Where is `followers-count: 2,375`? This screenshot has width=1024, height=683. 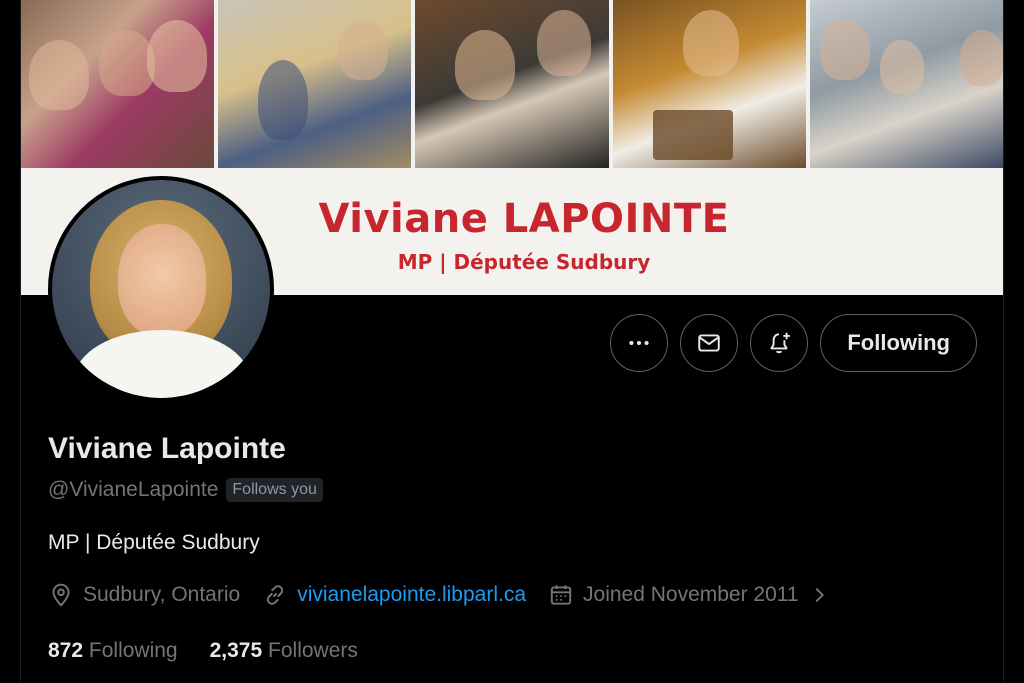 followers-count: 2,375 is located at coordinates (236, 650).